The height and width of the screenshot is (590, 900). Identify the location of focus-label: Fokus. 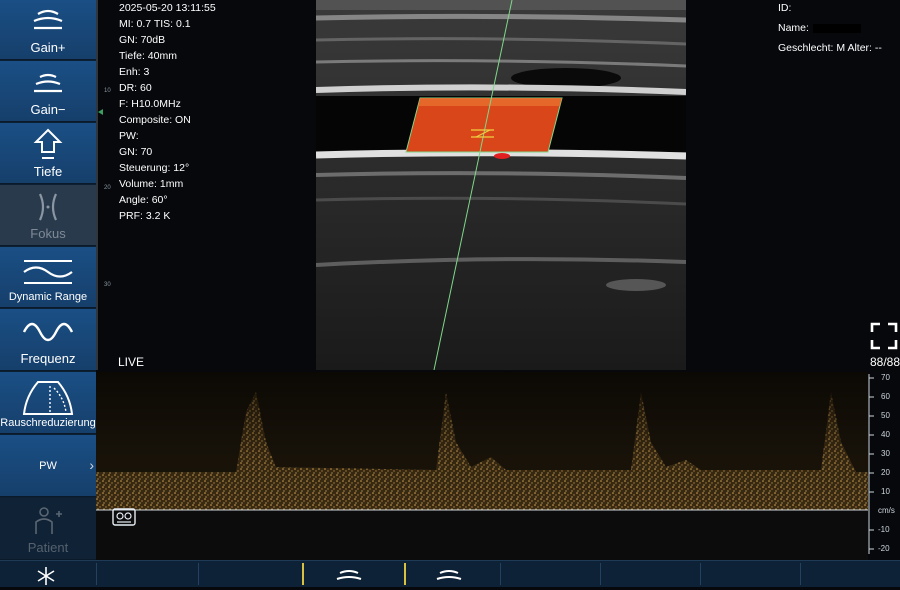
(48, 233).